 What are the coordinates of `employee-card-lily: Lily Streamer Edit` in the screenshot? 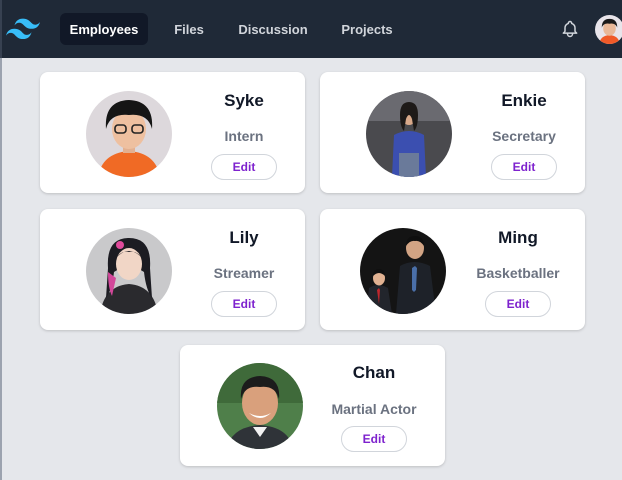 It's located at (172, 269).